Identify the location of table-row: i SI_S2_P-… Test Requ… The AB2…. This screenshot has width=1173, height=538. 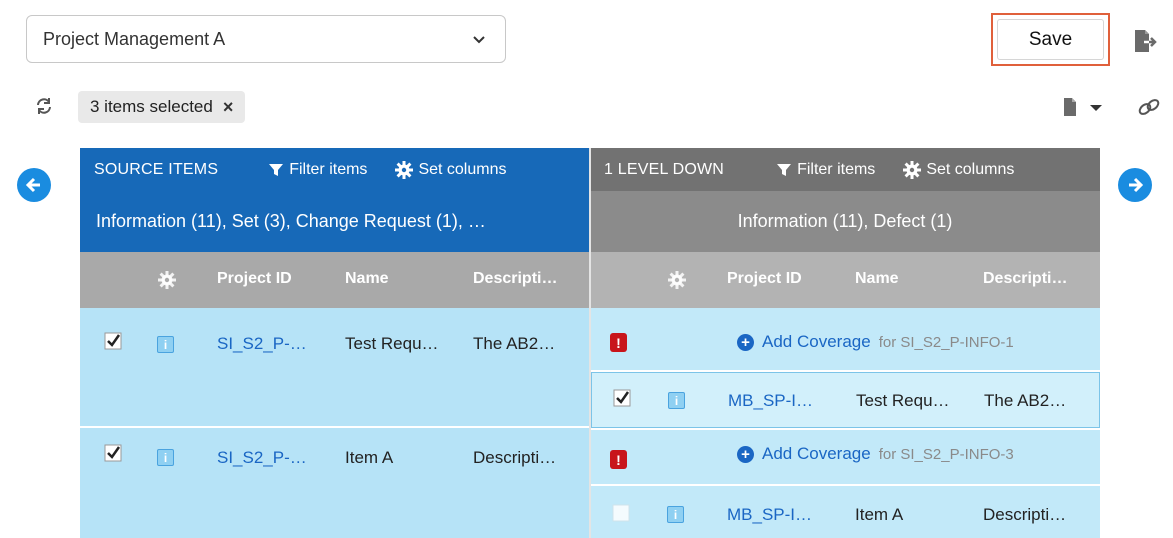
(334, 367).